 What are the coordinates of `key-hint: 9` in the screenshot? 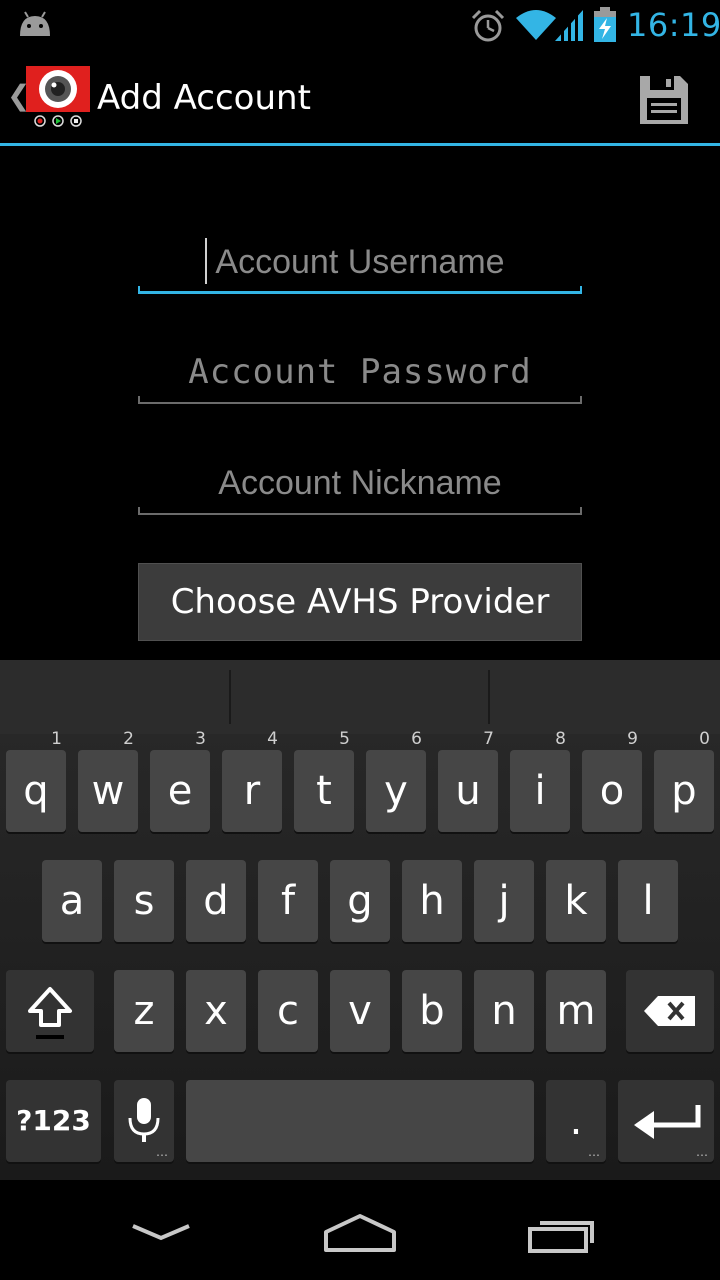 It's located at (632, 739).